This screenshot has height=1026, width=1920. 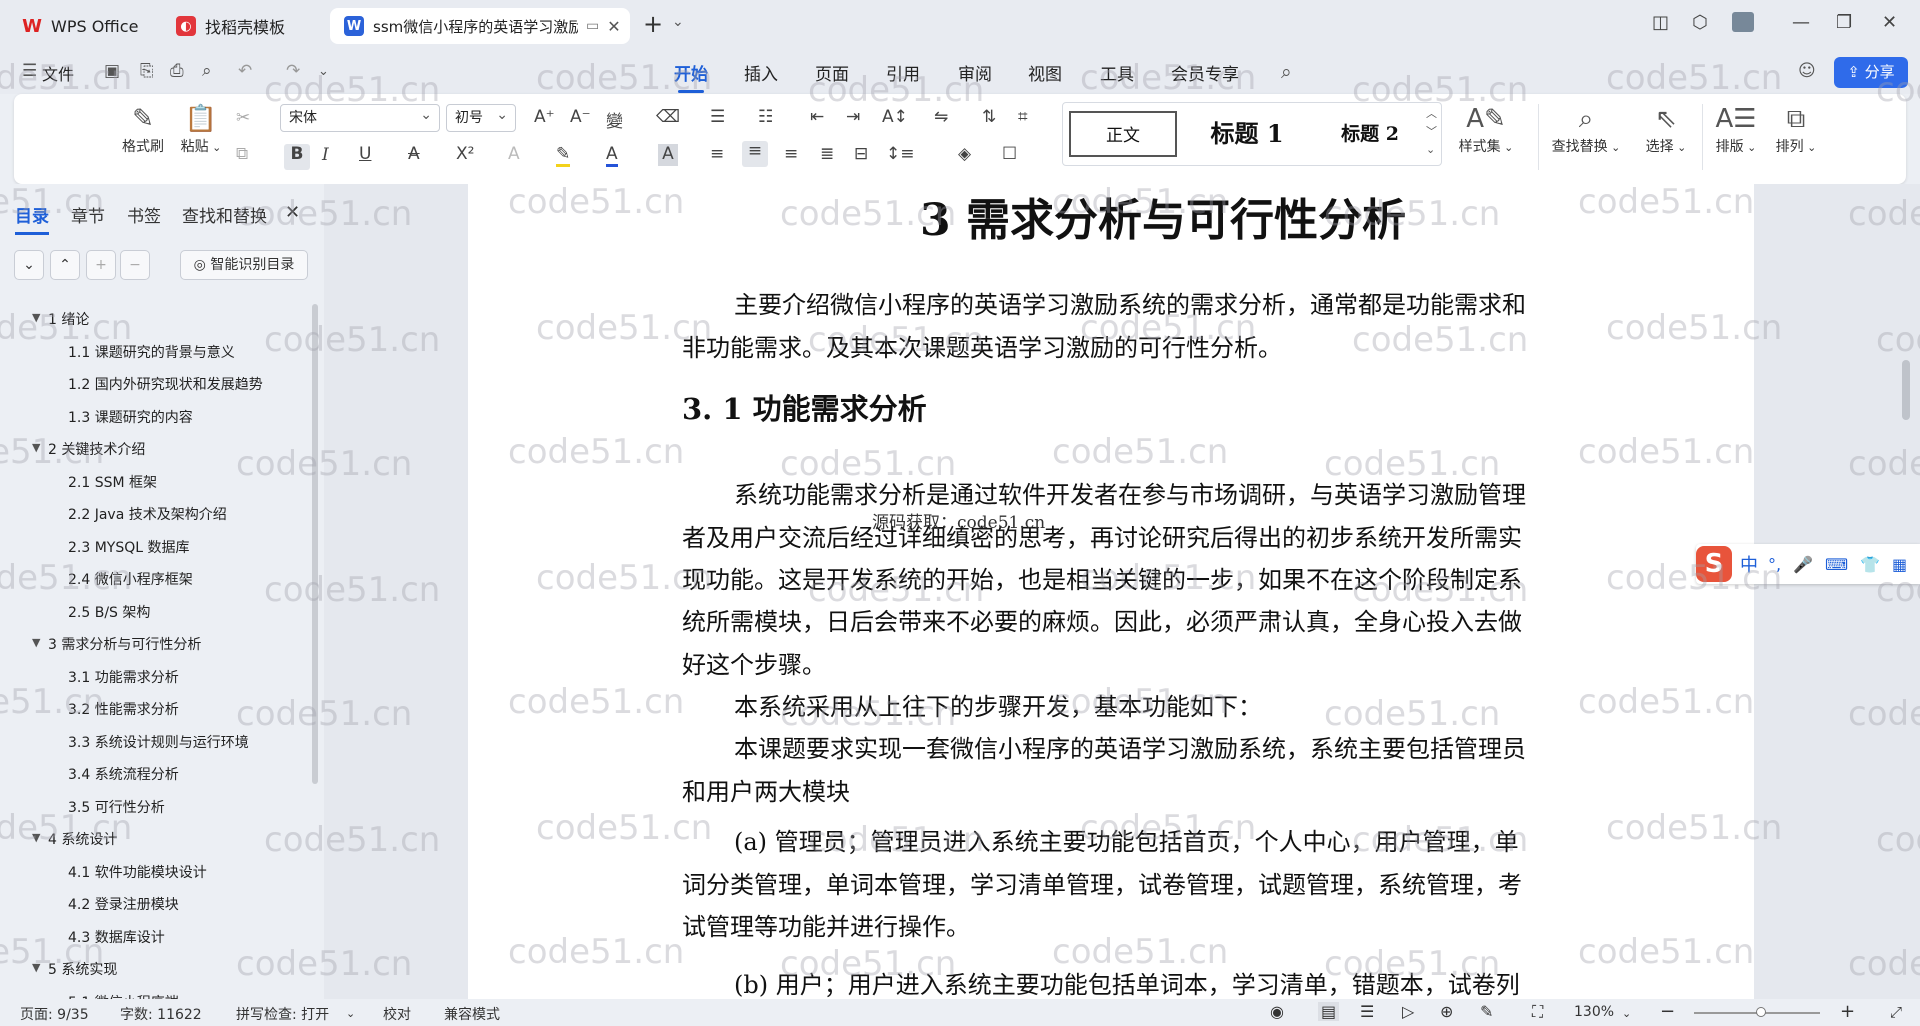 What do you see at coordinates (755, 154) in the screenshot?
I see `align-center-icon: ≡` at bounding box center [755, 154].